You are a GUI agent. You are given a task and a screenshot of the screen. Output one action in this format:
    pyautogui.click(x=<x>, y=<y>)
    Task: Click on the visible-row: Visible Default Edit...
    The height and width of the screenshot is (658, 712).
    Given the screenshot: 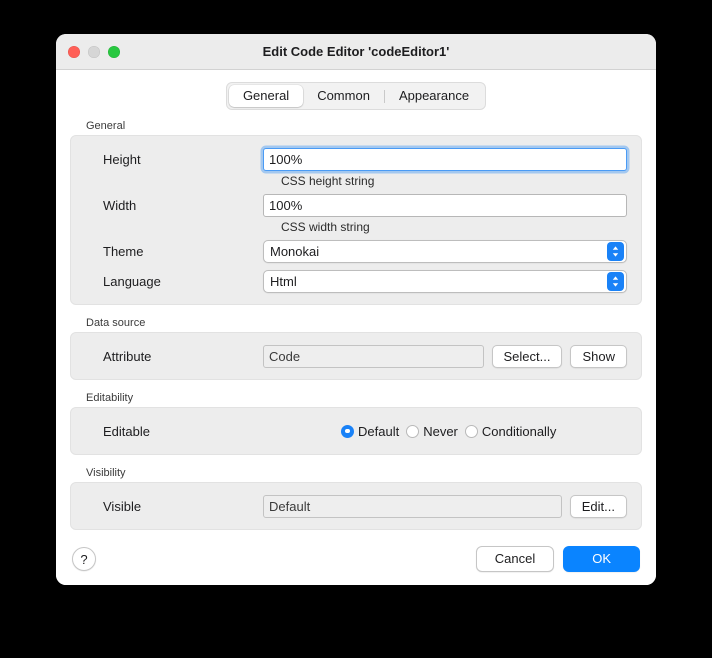 What is the action you would take?
    pyautogui.click(x=356, y=506)
    